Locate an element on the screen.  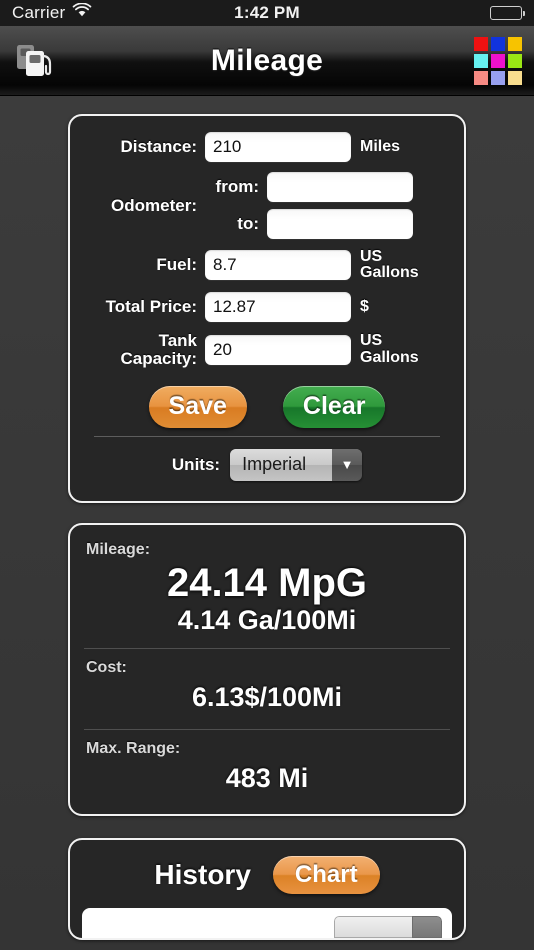
chevron-down-icon: ▼ is located at coordinates (347, 464).